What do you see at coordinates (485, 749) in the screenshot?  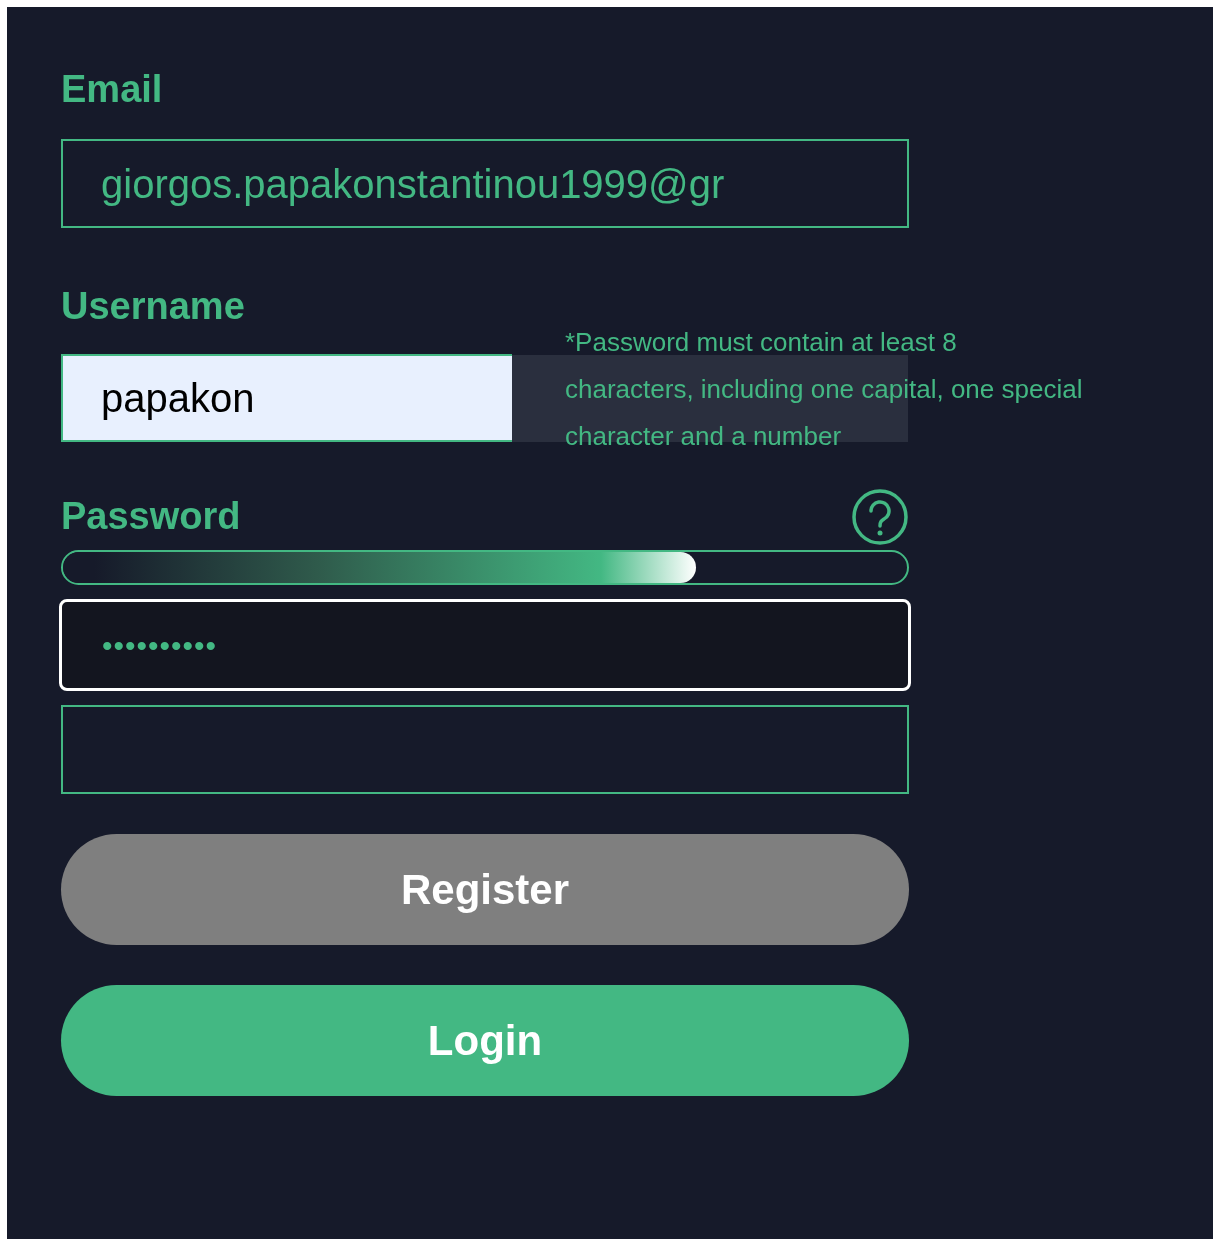 I see `confirm-password-field` at bounding box center [485, 749].